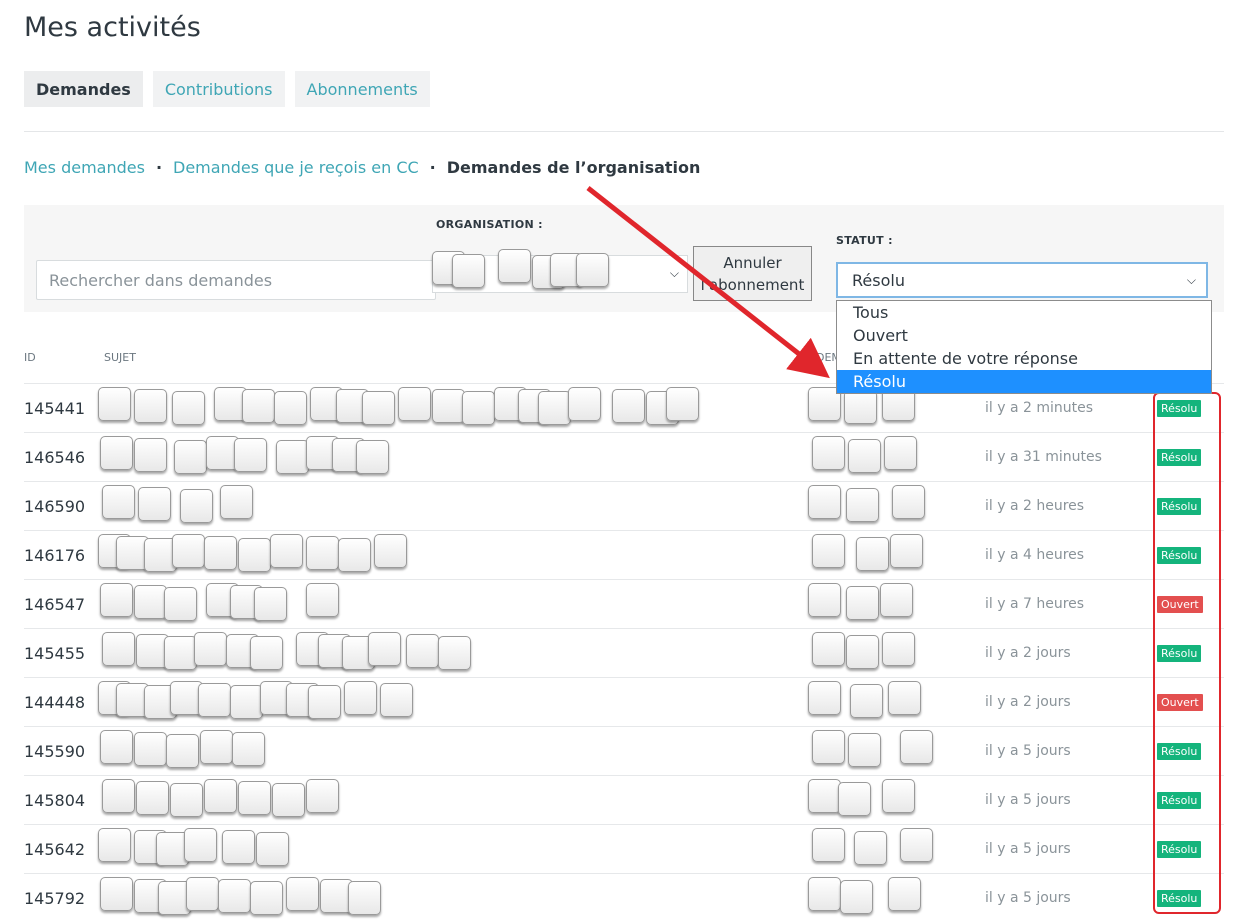 Image resolution: width=1233 pixels, height=923 pixels. I want to click on table-row: 146176 il y a 4 heures Résolu, so click(624, 555).